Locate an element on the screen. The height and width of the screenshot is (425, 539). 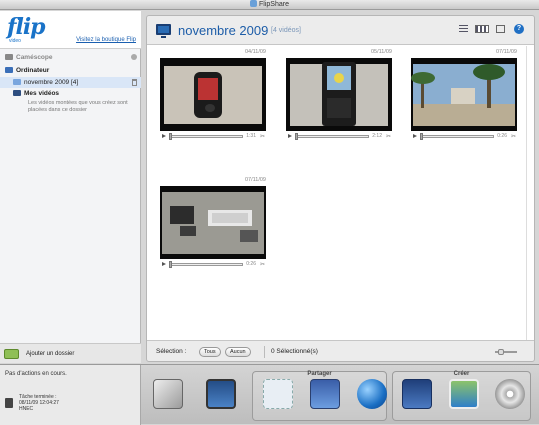
logo-subtitle: video is located at coordinates (15, 41).